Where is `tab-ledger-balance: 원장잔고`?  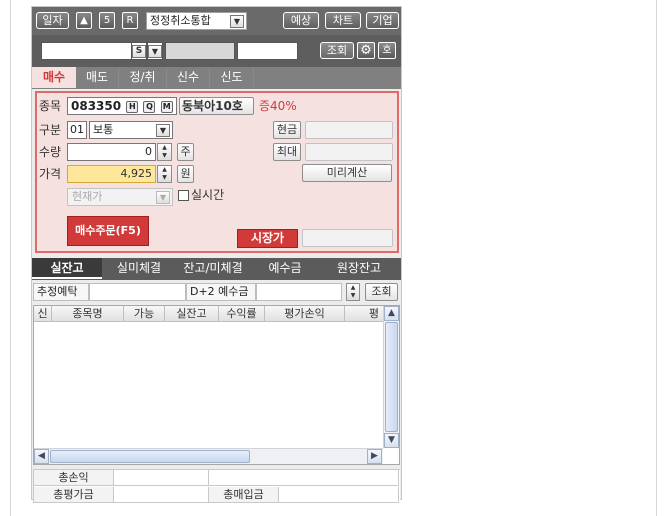
tab-ledger-balance: 원장잔고 is located at coordinates (359, 268).